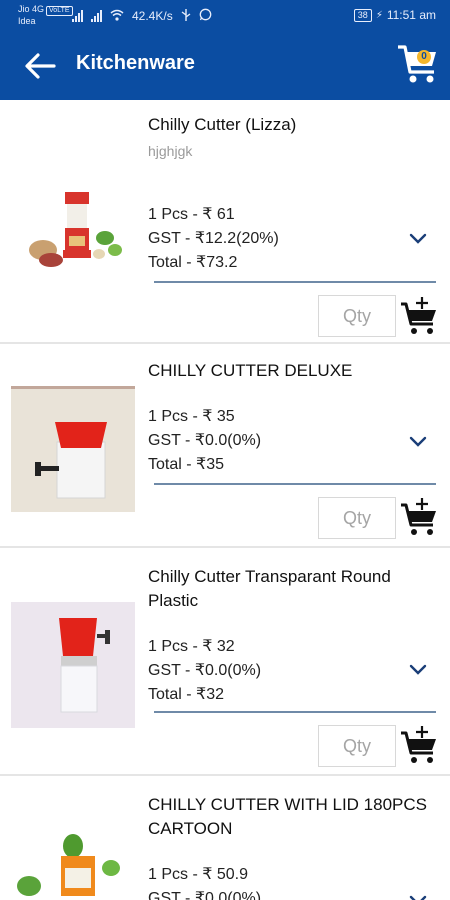  Describe the element at coordinates (117, 16) in the screenshot. I see `wifi-icon` at that location.